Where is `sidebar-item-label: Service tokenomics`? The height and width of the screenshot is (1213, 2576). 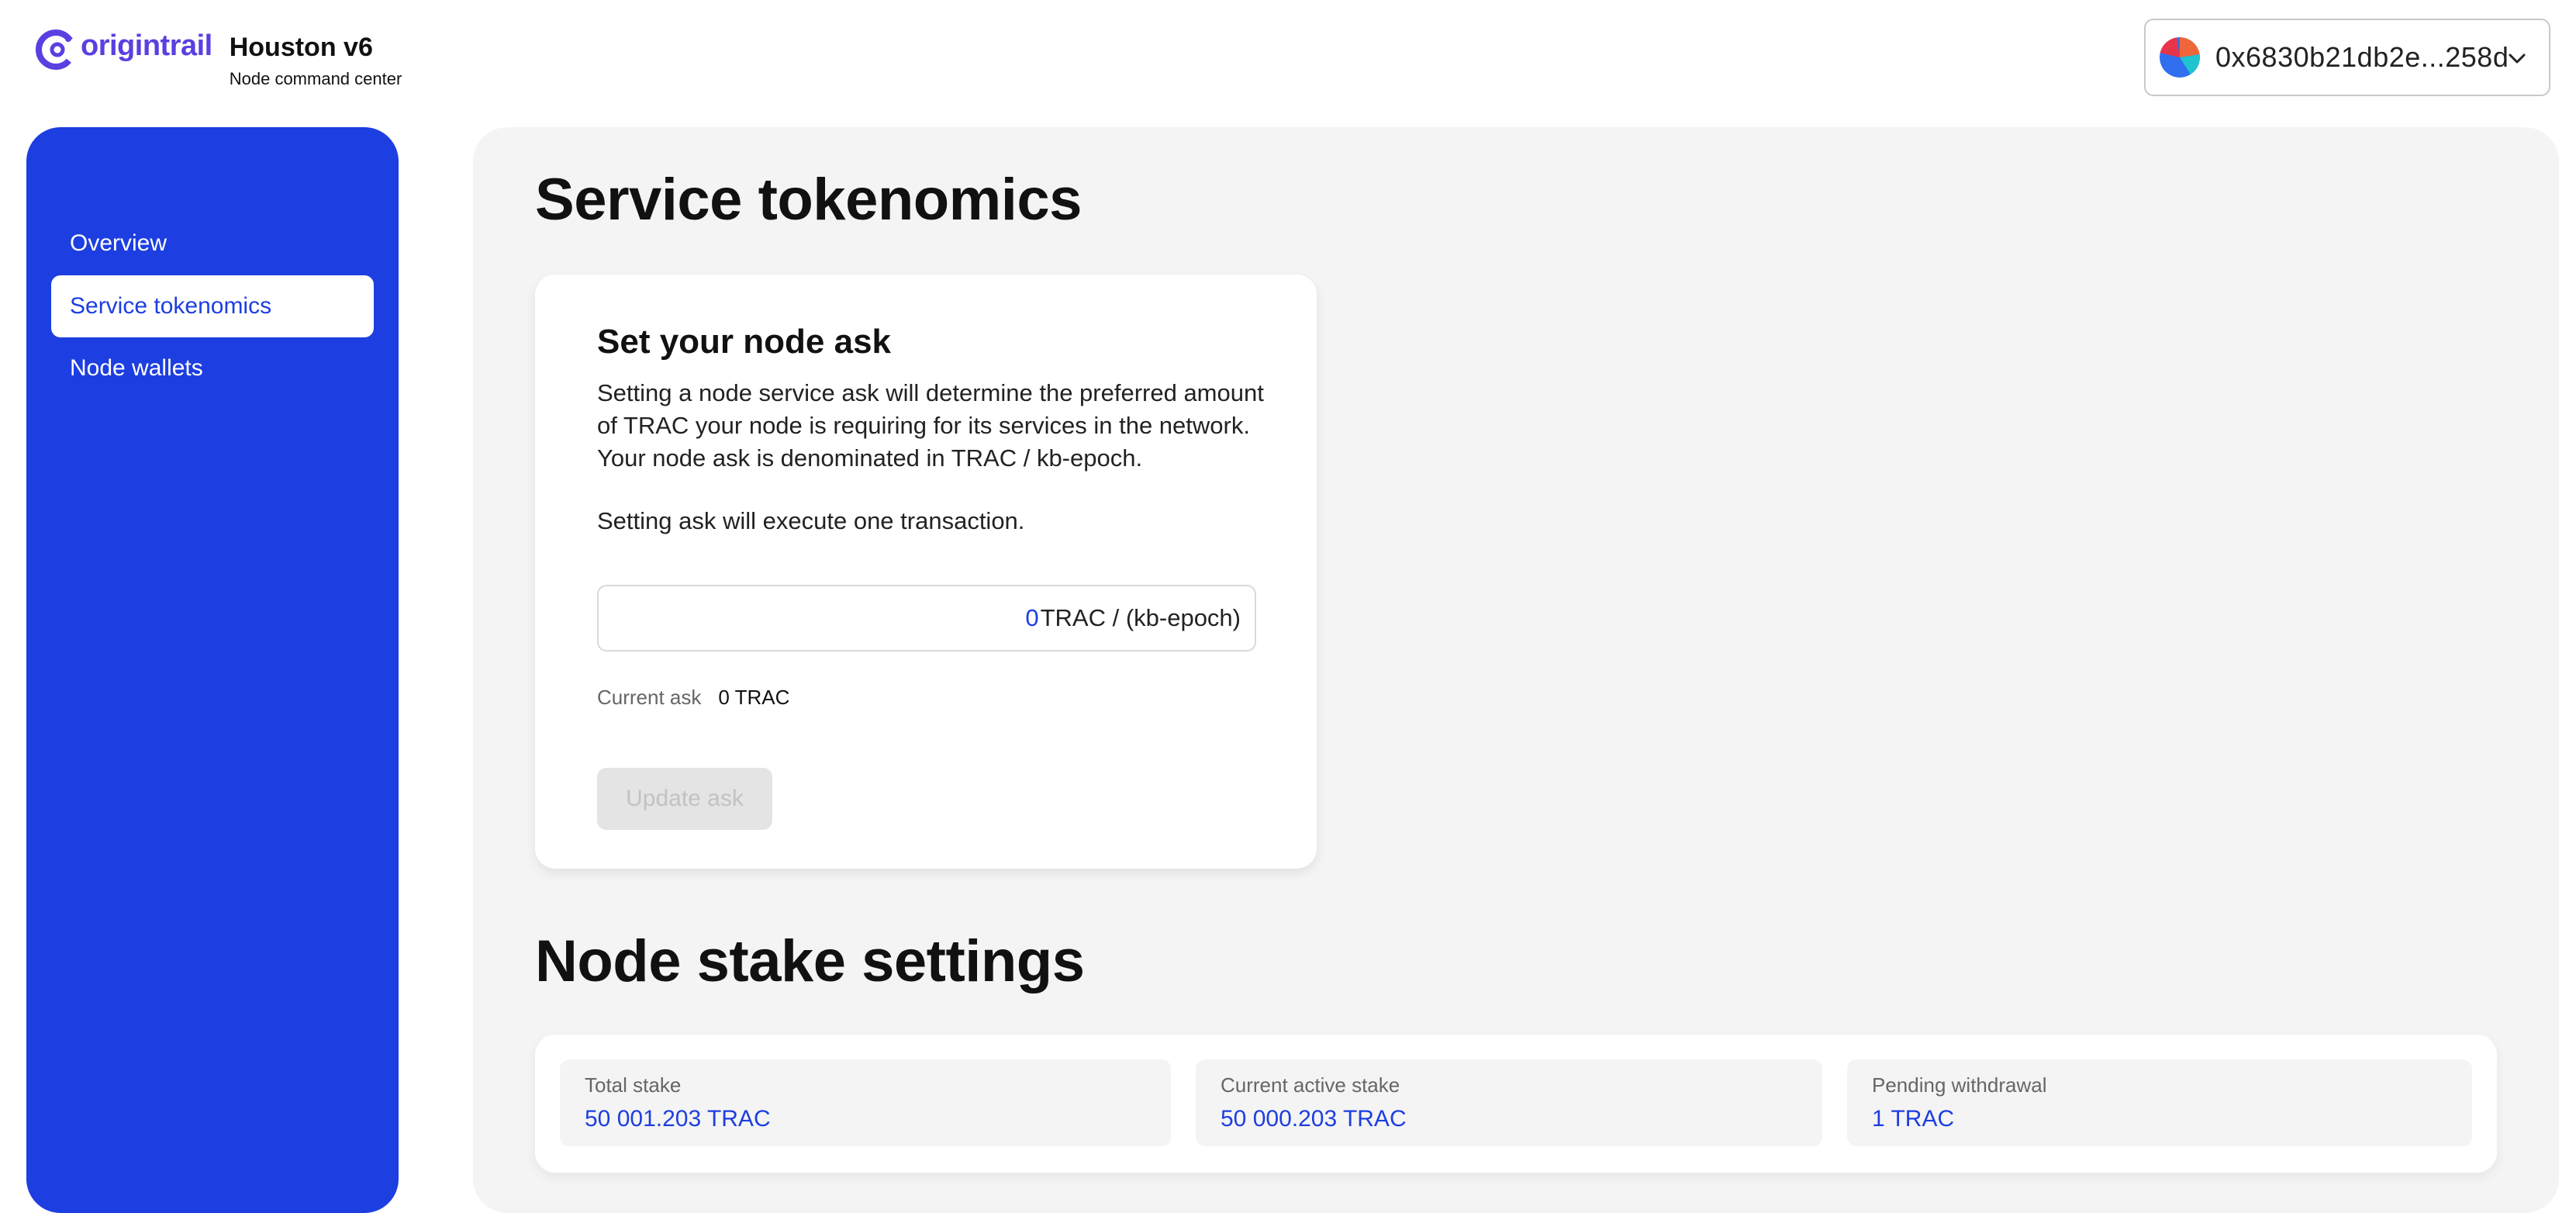 sidebar-item-label: Service tokenomics is located at coordinates (171, 306).